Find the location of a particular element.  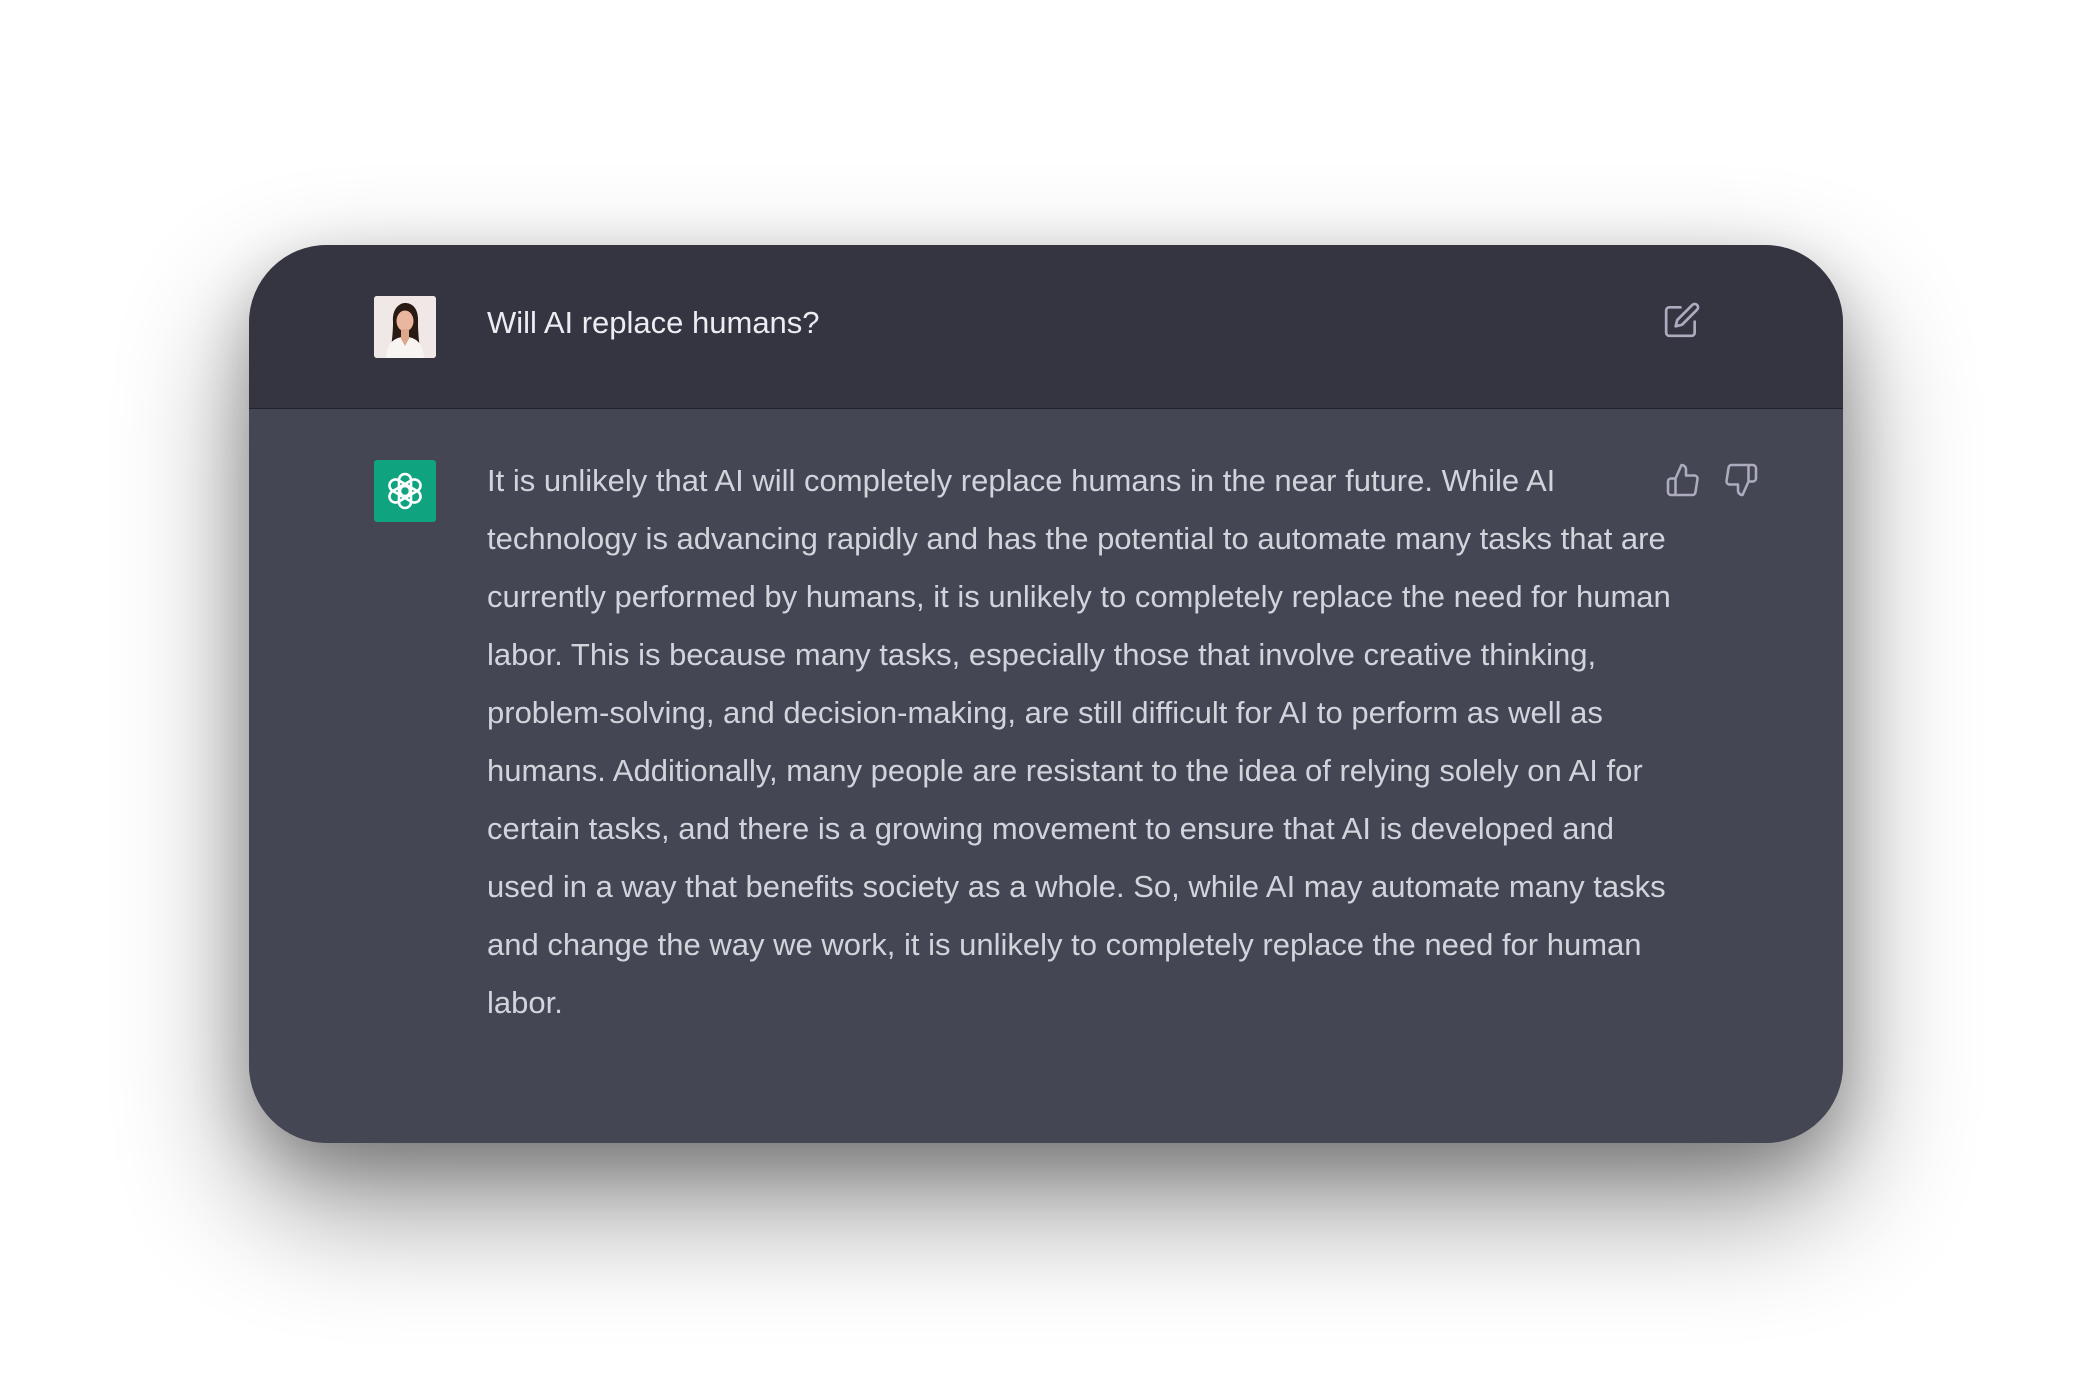

user-message-row: Will AI replace humans? is located at coordinates (1046, 327).